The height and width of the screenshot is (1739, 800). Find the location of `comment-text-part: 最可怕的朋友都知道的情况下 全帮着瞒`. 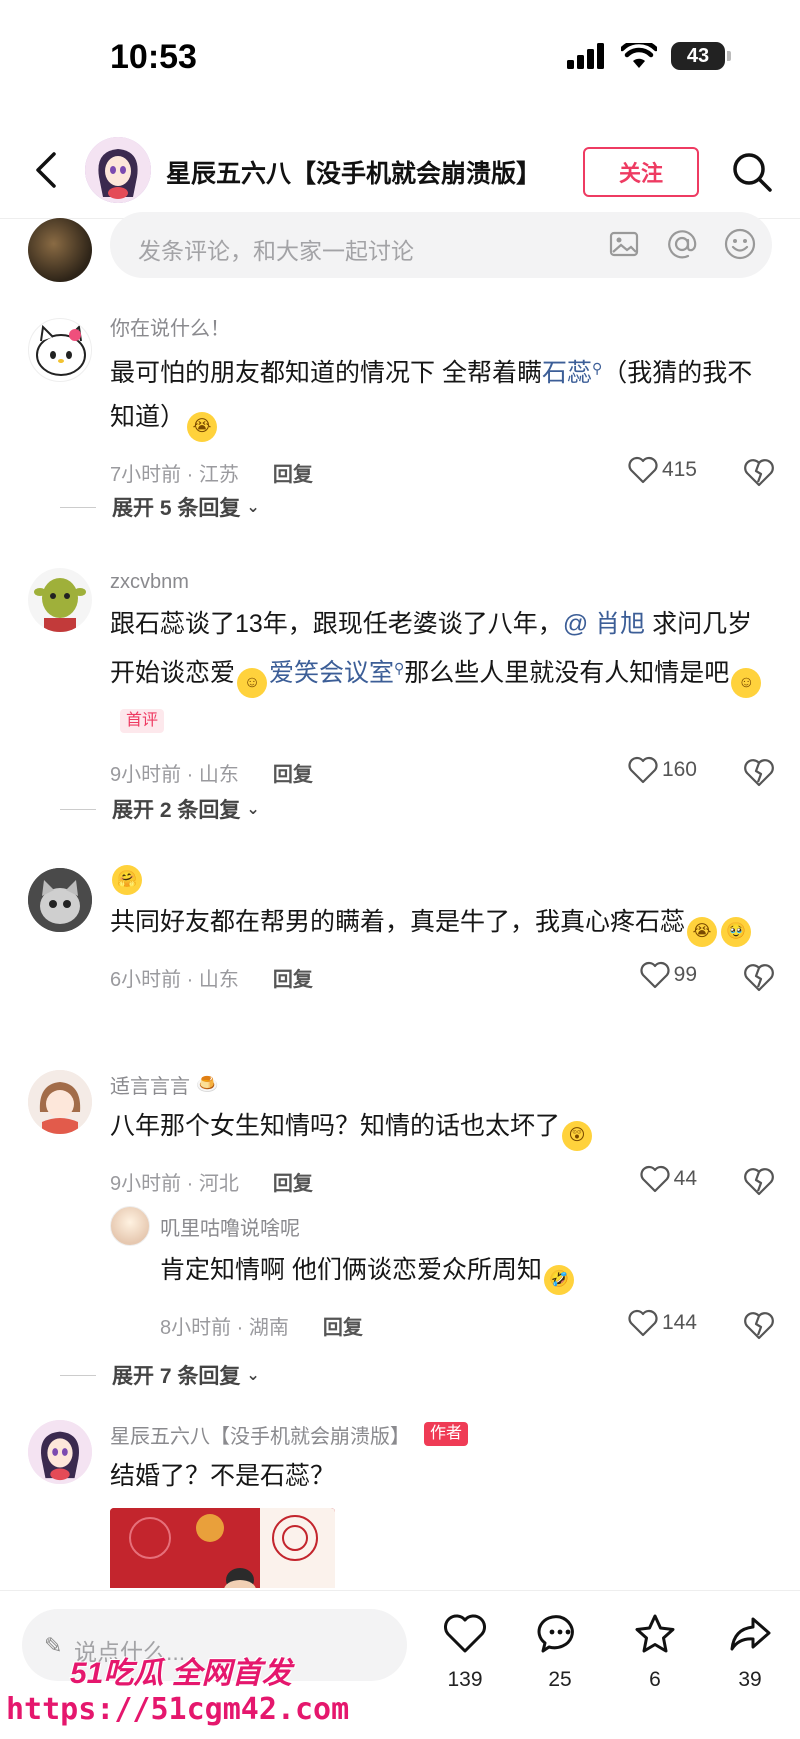

comment-text-part: 最可怕的朋友都知道的情况下 全帮着瞒 is located at coordinates (326, 373).